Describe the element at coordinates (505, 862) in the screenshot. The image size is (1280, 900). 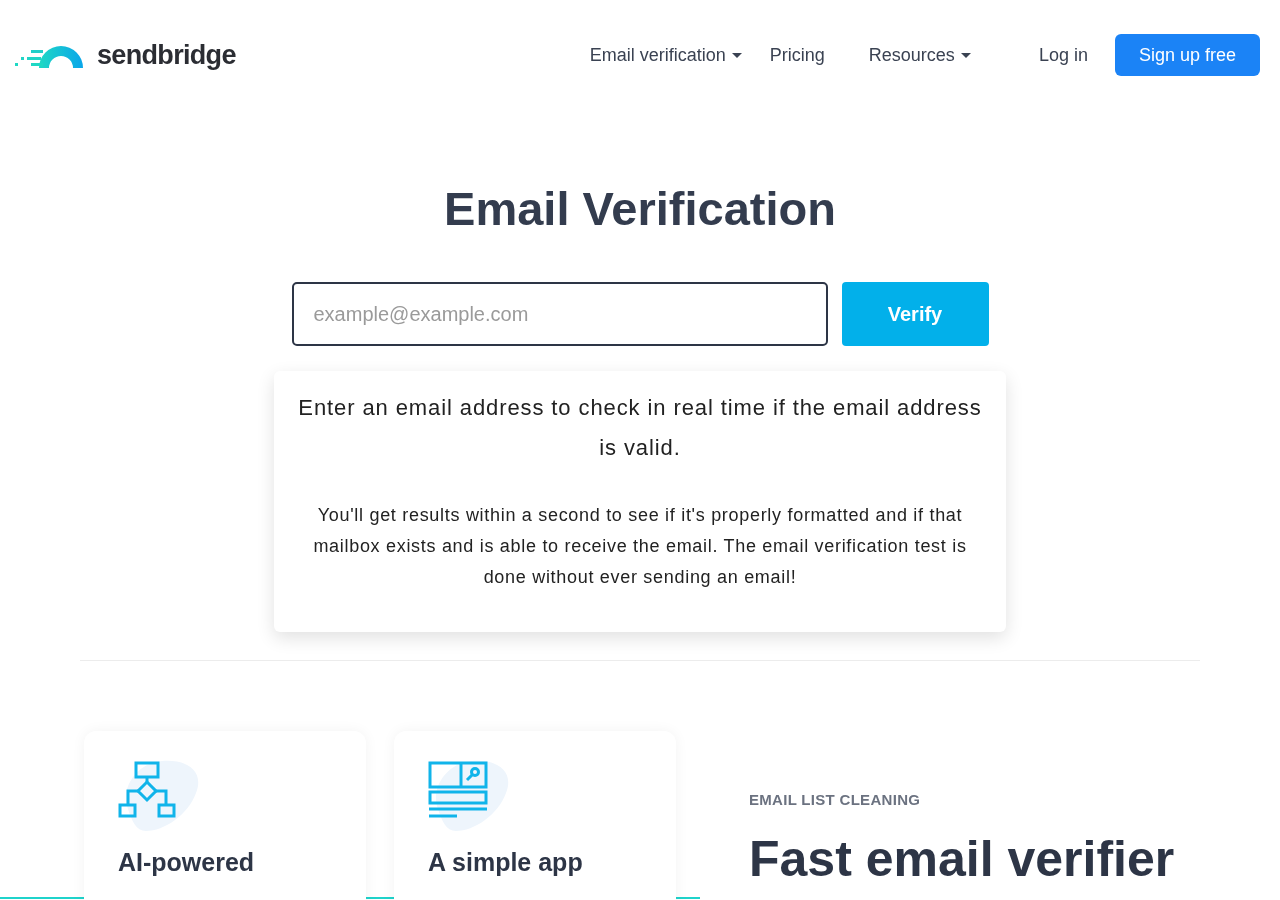
I see `feature-title: A simple app` at that location.